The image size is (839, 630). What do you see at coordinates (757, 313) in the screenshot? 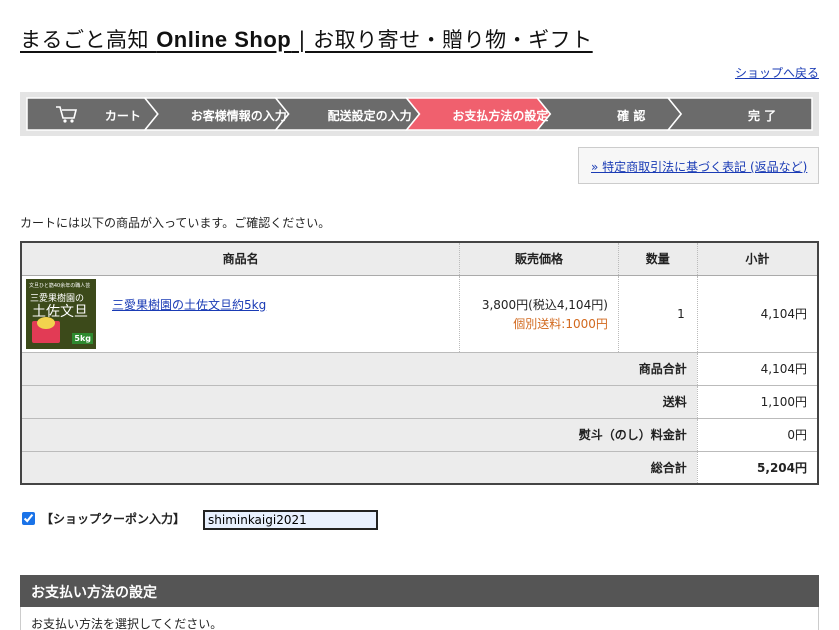
I see `subtotal-cell: 4,104円` at bounding box center [757, 313].